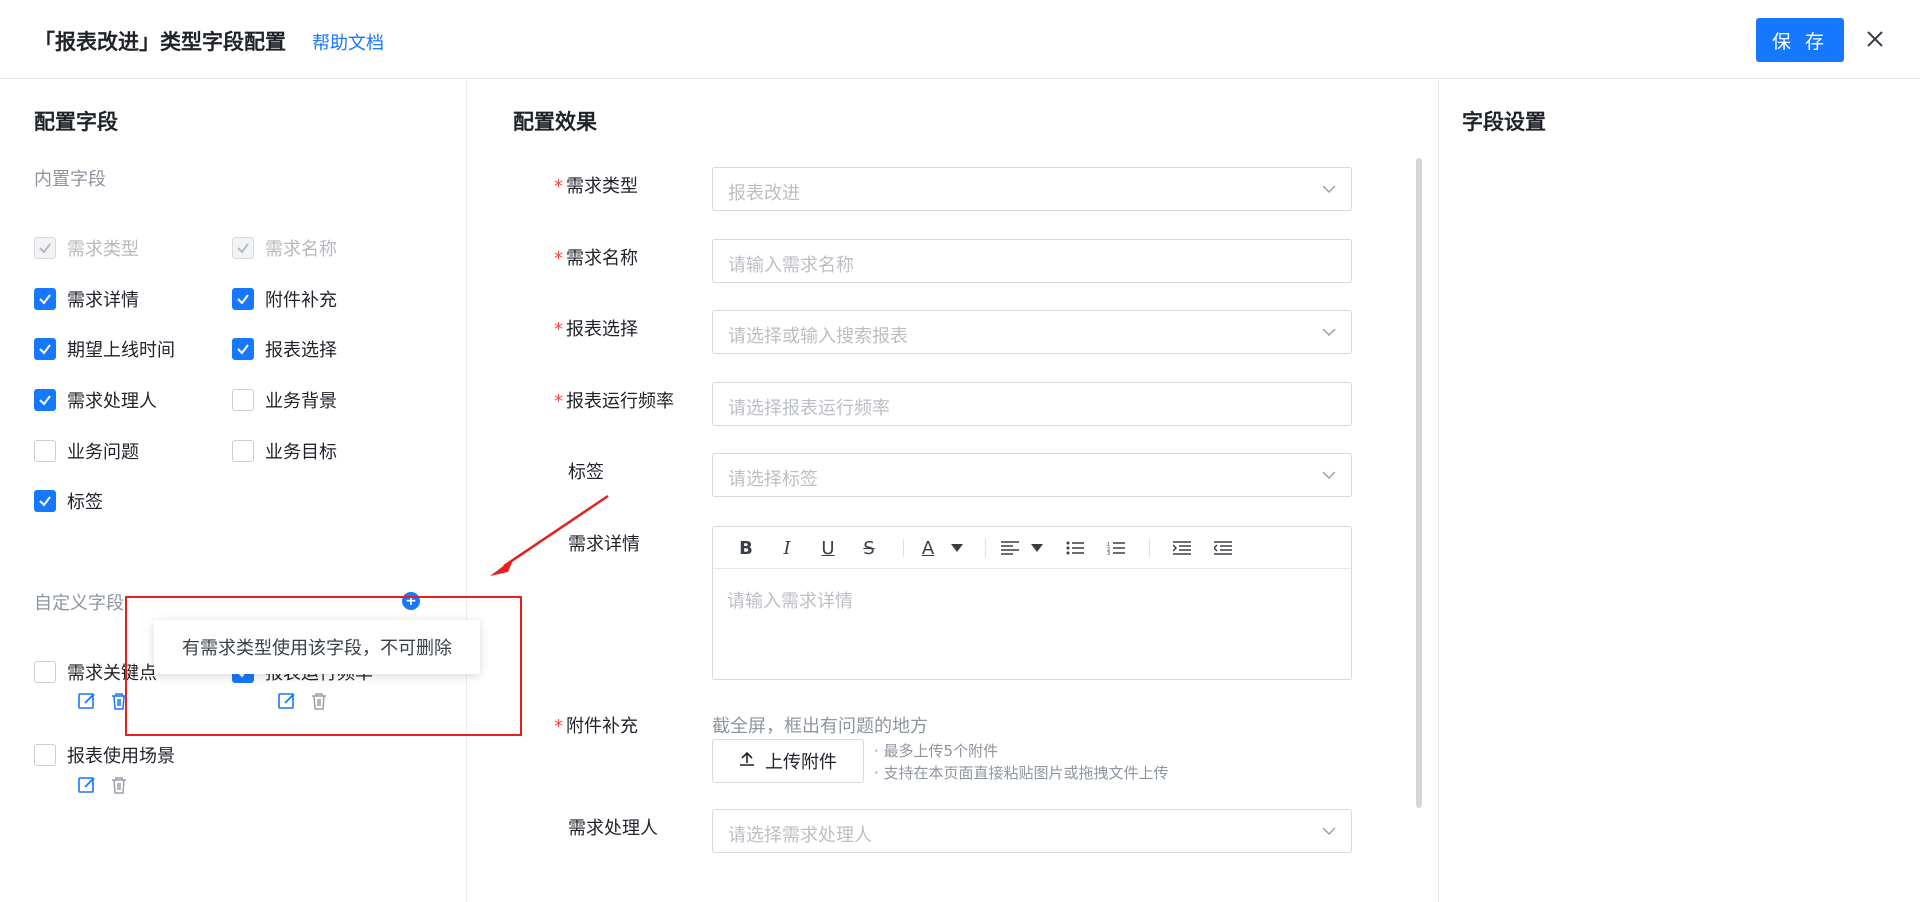 The image size is (1920, 902). What do you see at coordinates (1875, 39) in the screenshot?
I see `close-icon` at bounding box center [1875, 39].